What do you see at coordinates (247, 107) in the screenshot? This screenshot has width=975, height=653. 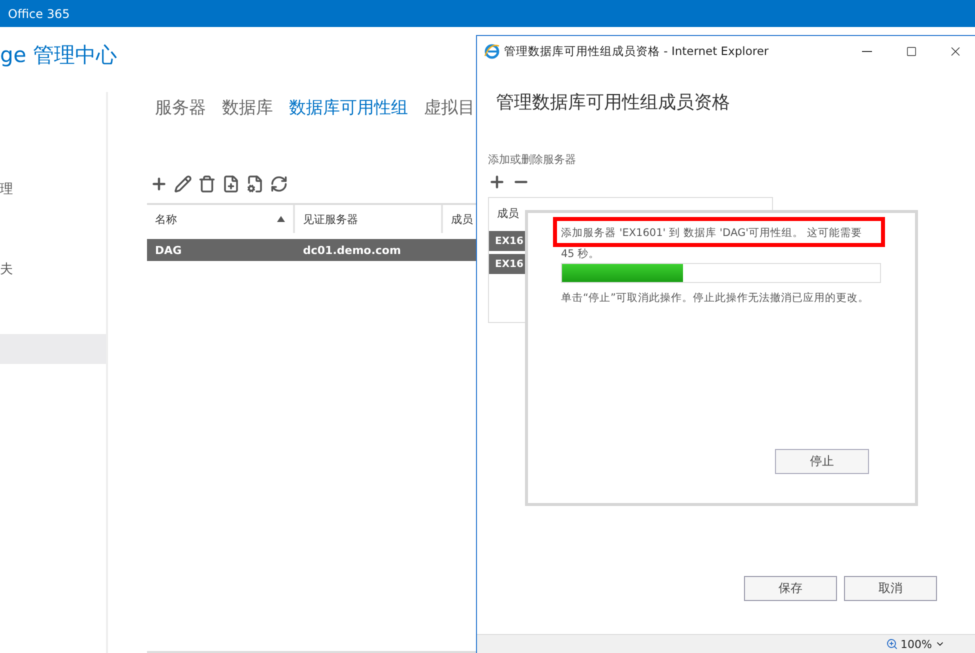 I see `tab: 数据库` at bounding box center [247, 107].